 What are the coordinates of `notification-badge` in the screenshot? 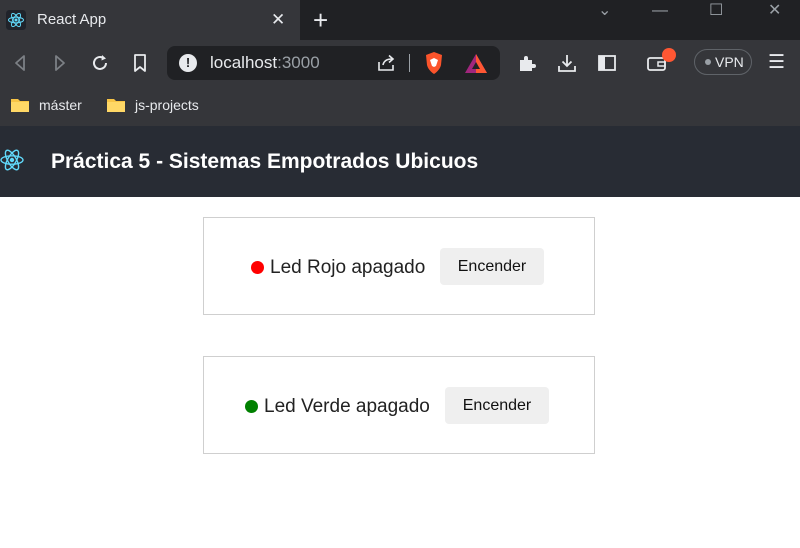 It's located at (669, 55).